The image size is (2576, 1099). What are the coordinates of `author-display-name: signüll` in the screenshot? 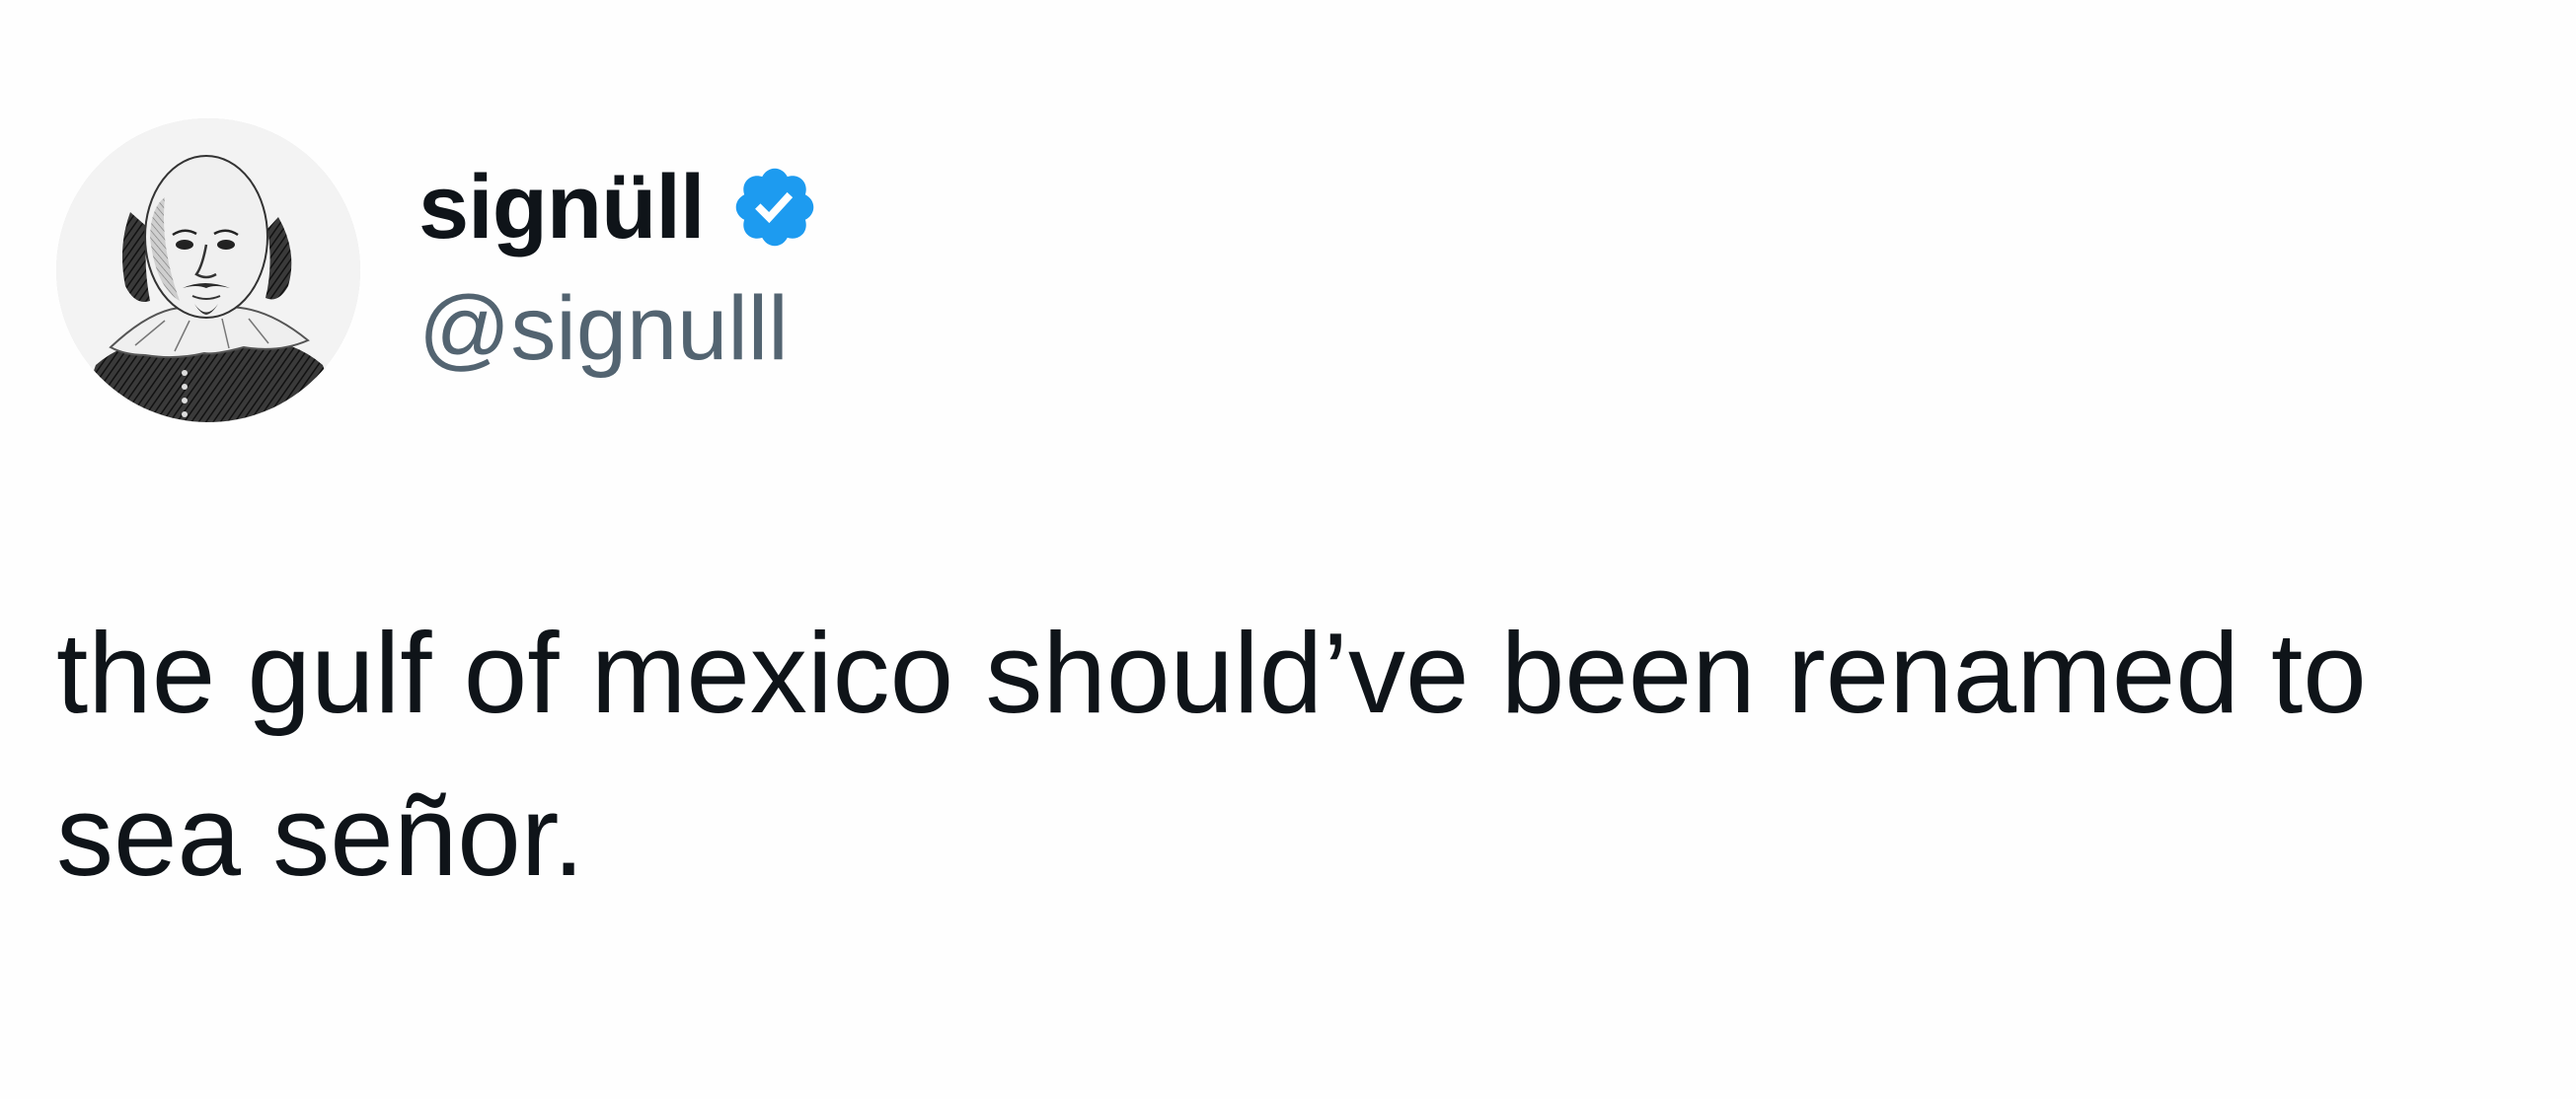 It's located at (561, 207).